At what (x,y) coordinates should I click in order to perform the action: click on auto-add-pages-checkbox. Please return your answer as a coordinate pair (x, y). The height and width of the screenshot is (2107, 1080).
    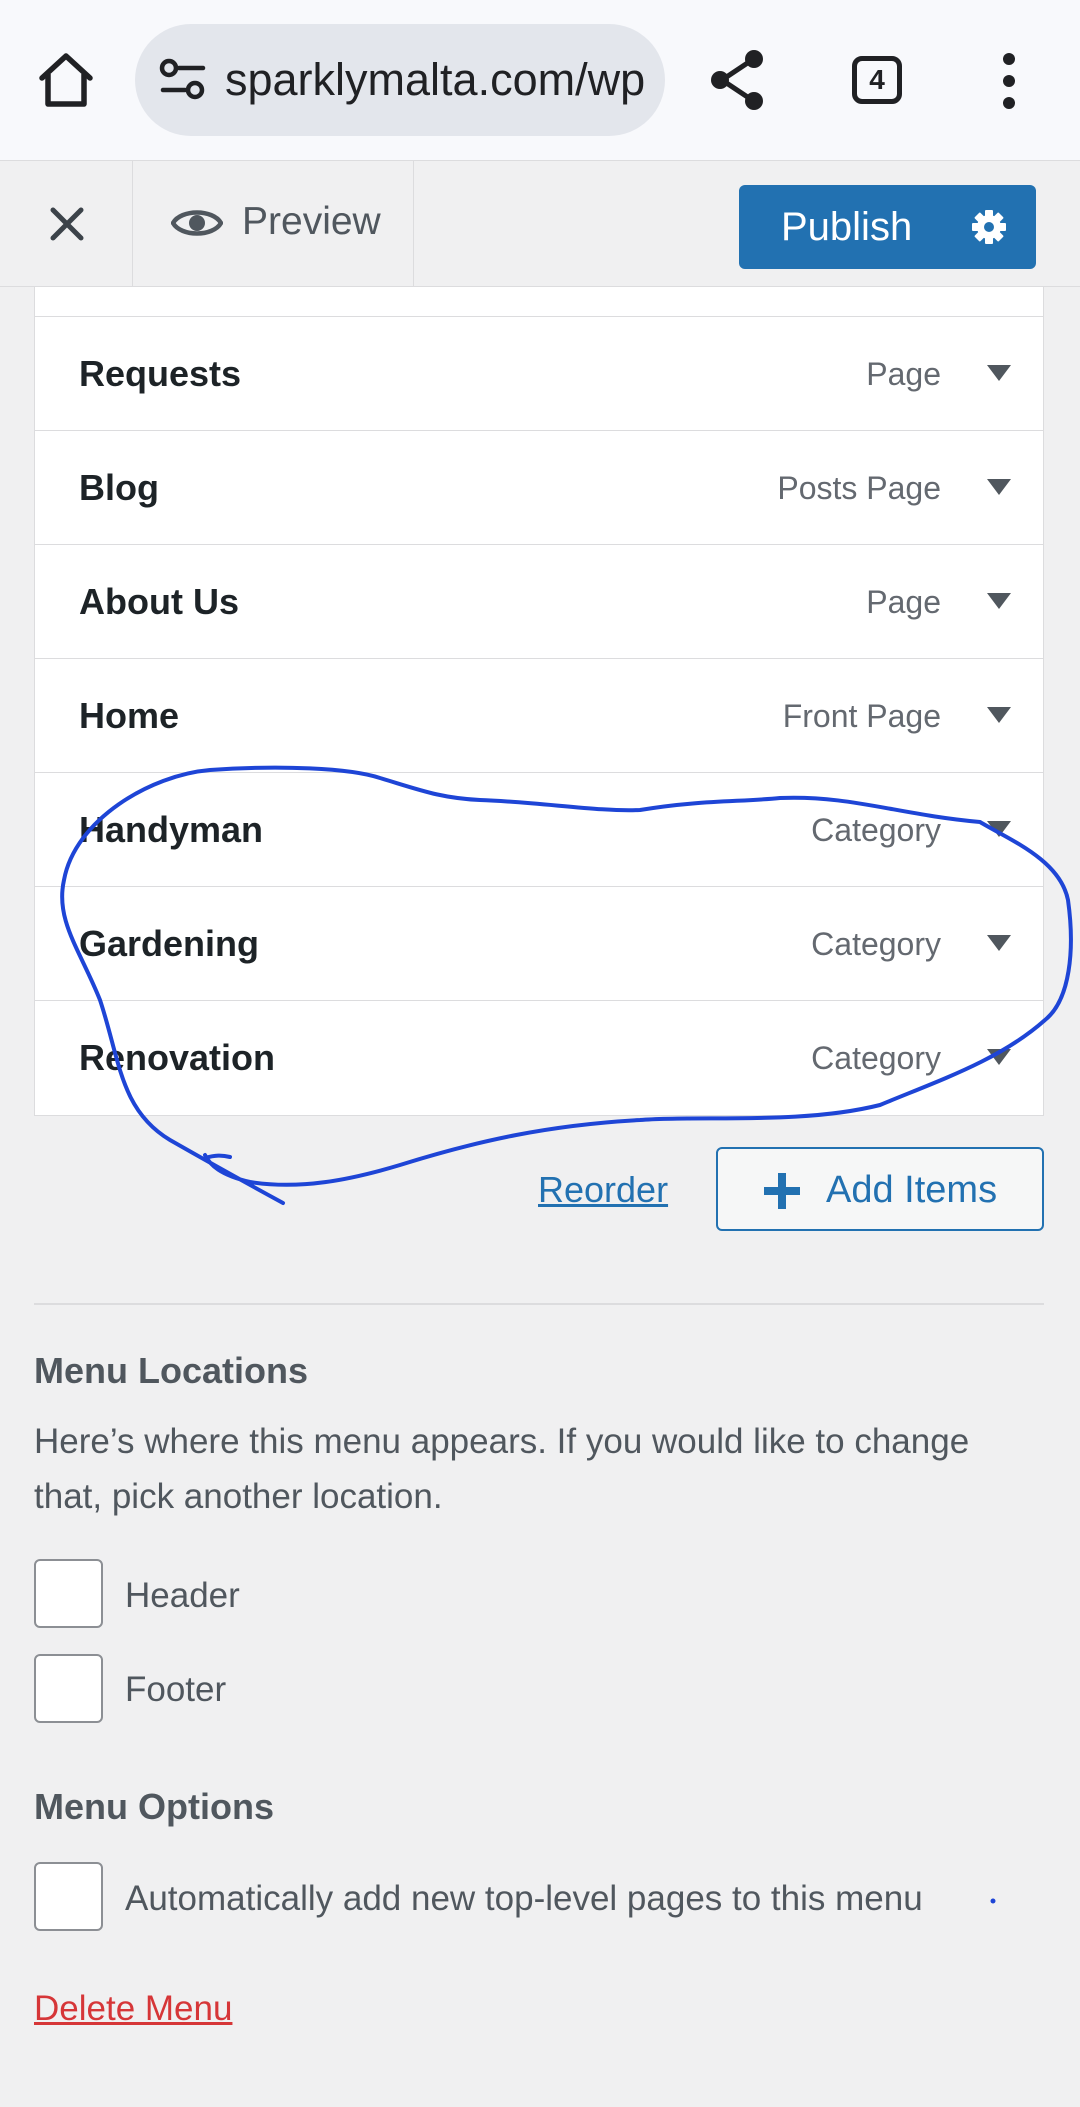
    Looking at the image, I should click on (68, 1896).